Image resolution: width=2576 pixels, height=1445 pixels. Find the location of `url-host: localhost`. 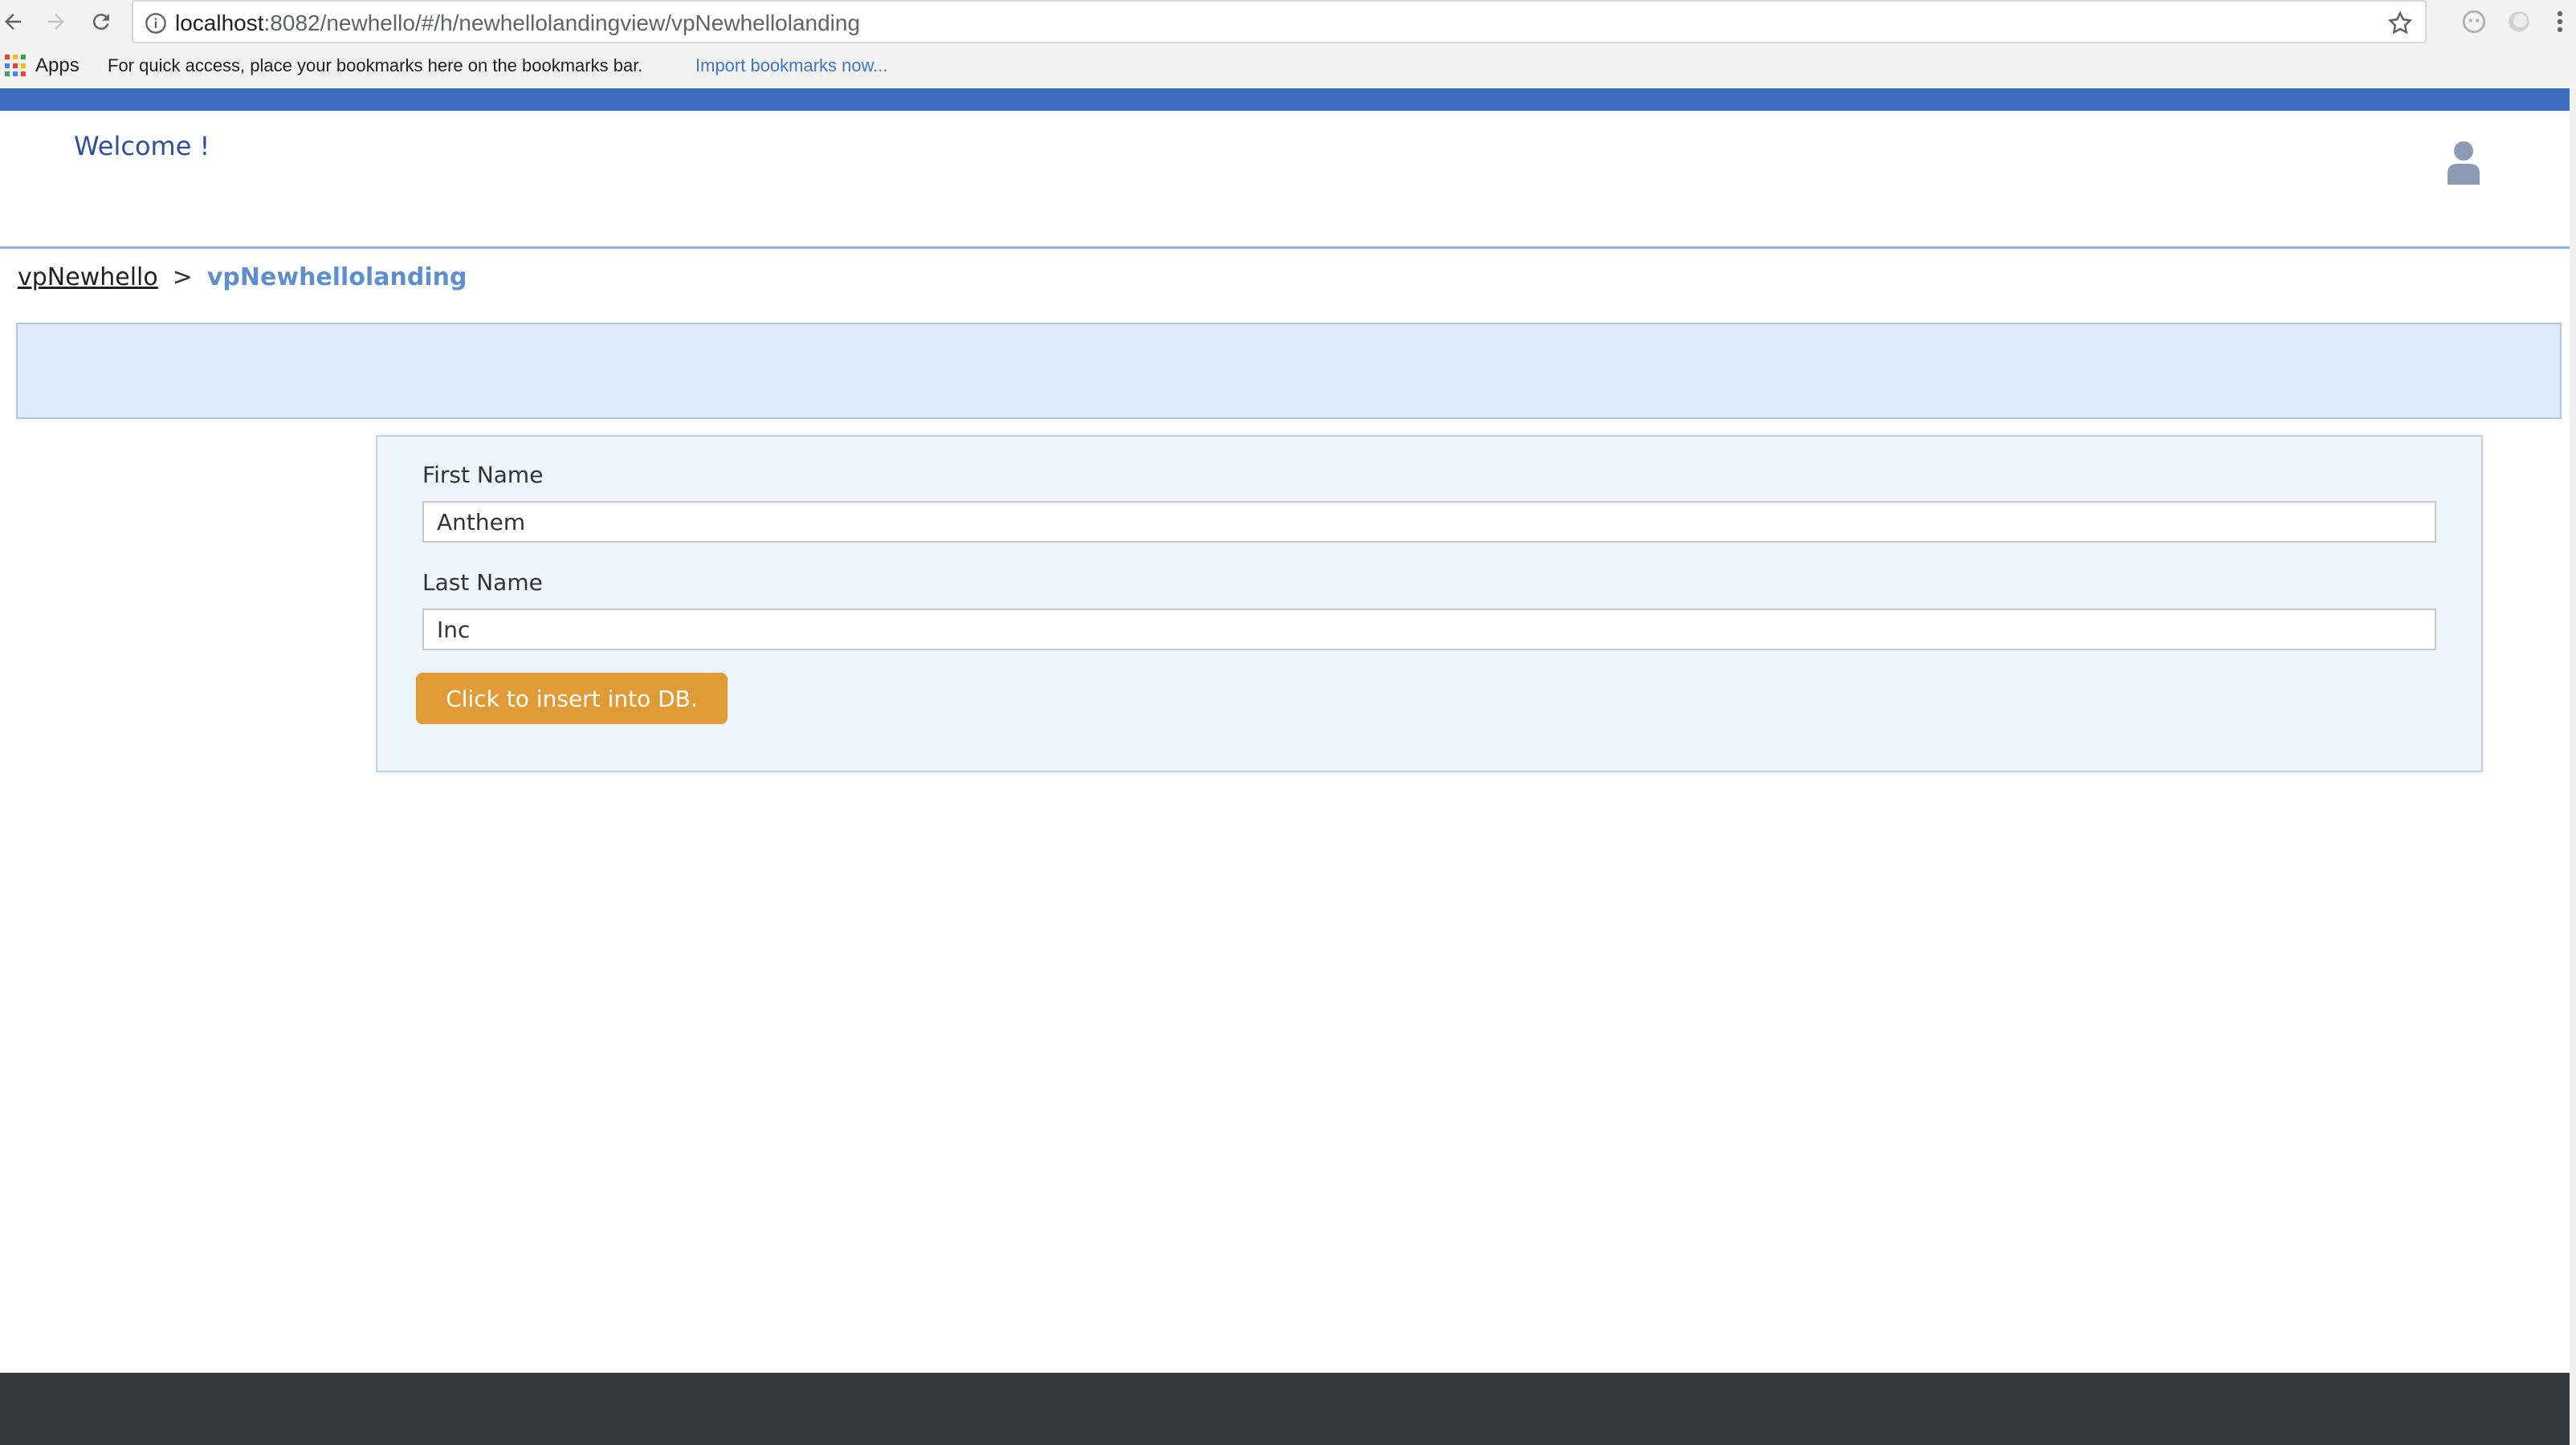

url-host: localhost is located at coordinates (219, 22).